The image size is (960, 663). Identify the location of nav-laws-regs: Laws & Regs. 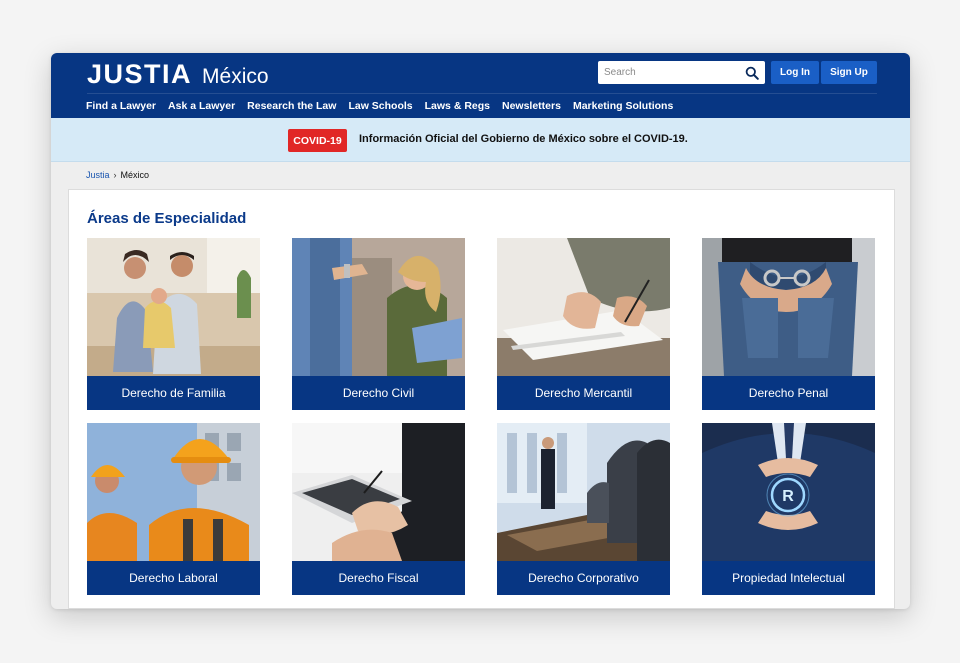
(457, 106).